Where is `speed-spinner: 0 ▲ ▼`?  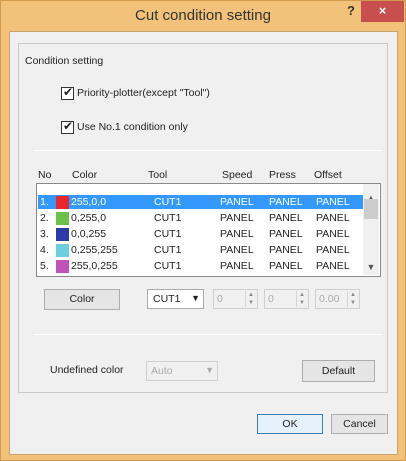
speed-spinner: 0 ▲ ▼ is located at coordinates (235, 299).